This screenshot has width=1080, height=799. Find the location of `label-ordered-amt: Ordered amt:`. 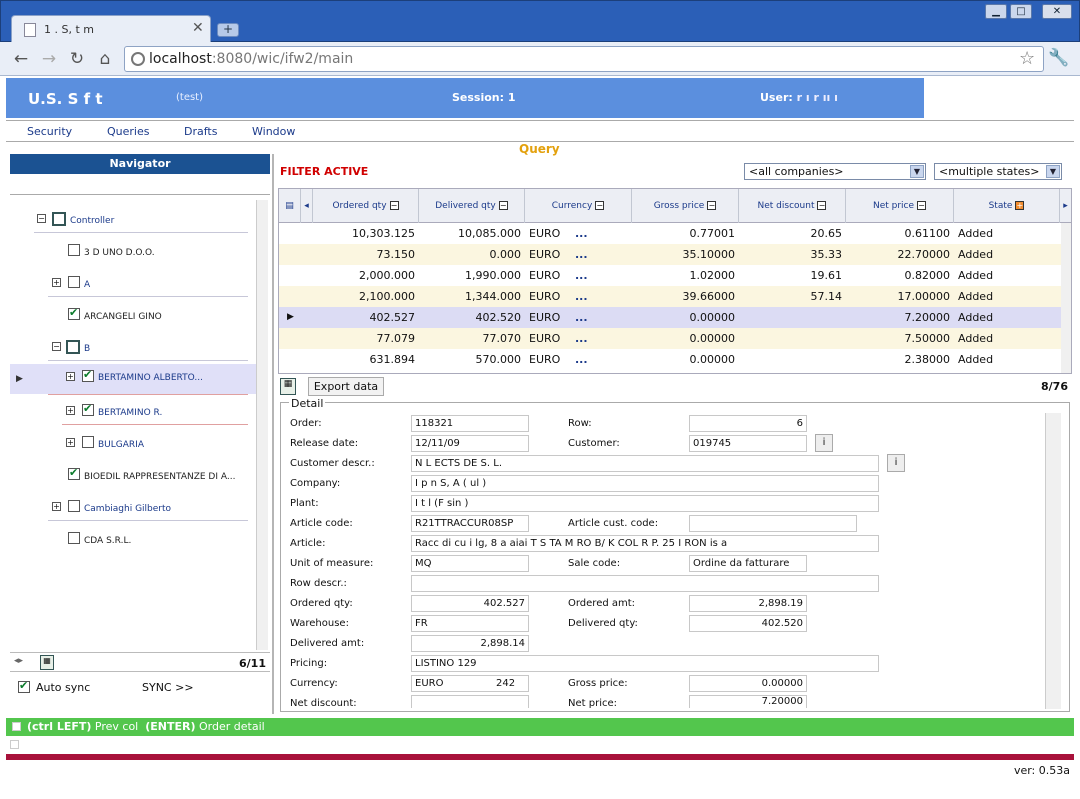

label-ordered-amt: Ordered amt: is located at coordinates (602, 603).